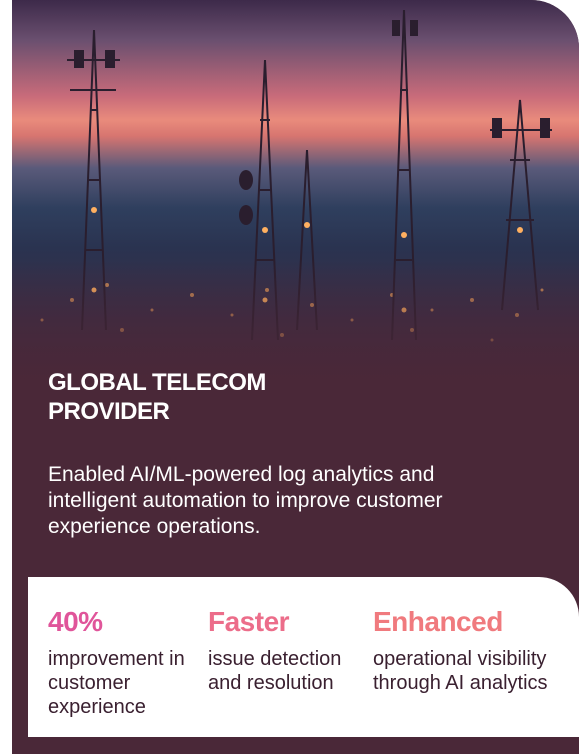 This screenshot has height=754, width=579. What do you see at coordinates (249, 621) in the screenshot?
I see `stat-value: Faster` at bounding box center [249, 621].